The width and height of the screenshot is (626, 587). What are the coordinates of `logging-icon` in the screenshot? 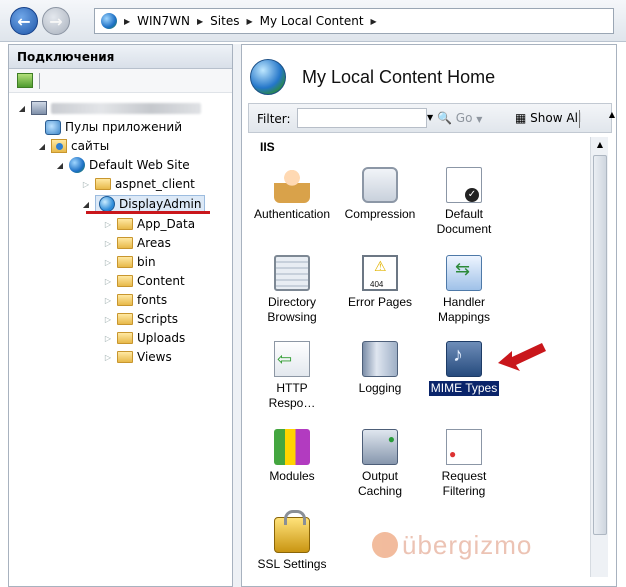 It's located at (380, 359).